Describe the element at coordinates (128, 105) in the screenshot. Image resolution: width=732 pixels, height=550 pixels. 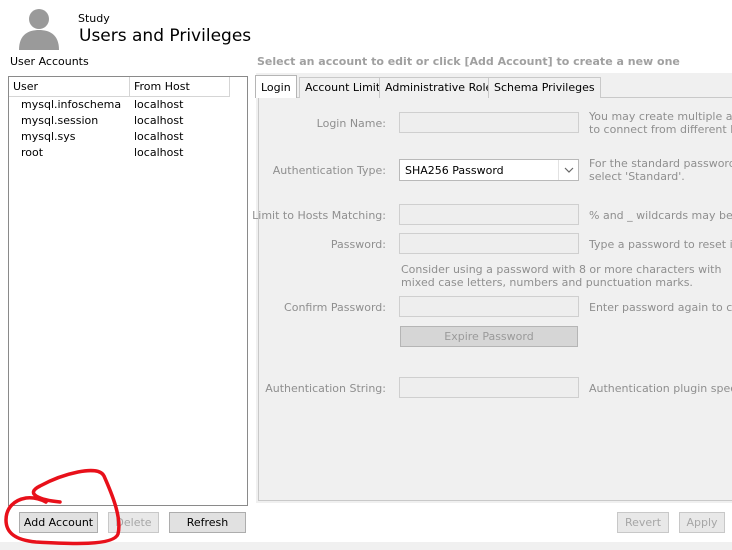
I see `table-row: mysql.infoschema localhost` at that location.